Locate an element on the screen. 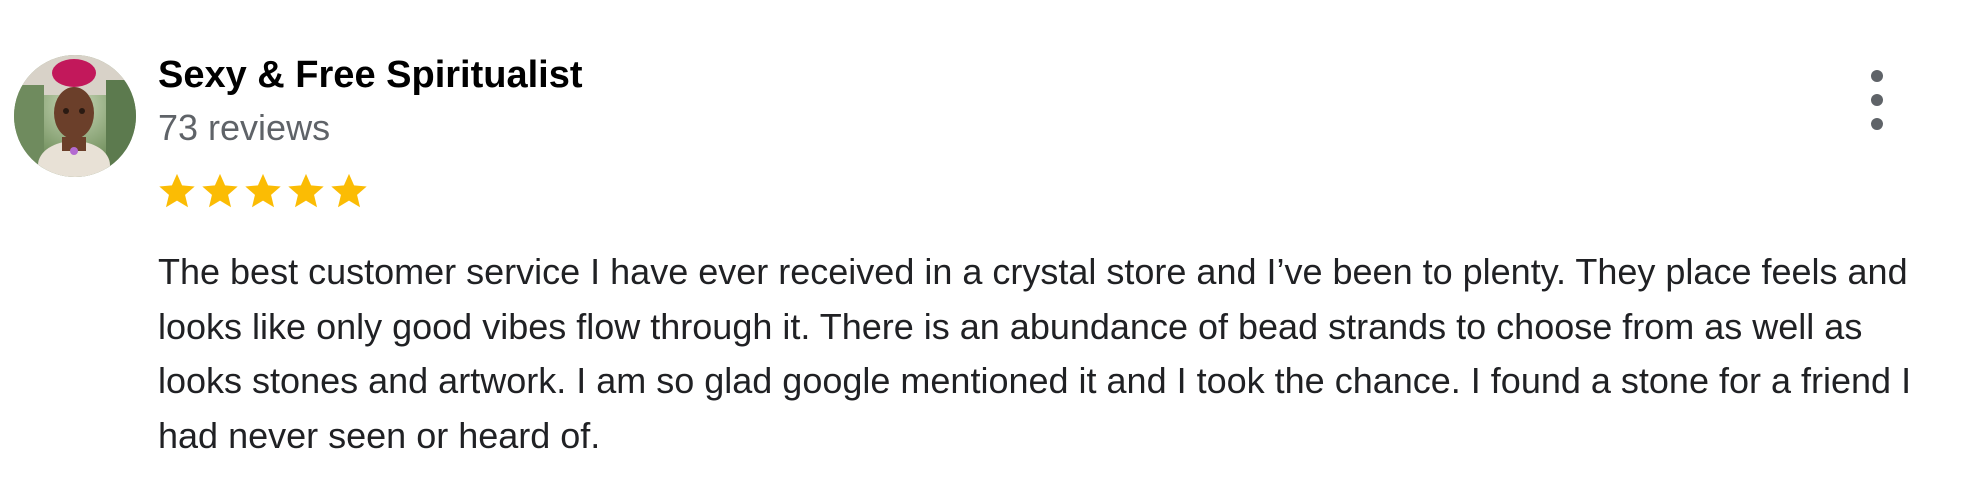 This screenshot has height=479, width=1972. avatar is located at coordinates (75, 116).